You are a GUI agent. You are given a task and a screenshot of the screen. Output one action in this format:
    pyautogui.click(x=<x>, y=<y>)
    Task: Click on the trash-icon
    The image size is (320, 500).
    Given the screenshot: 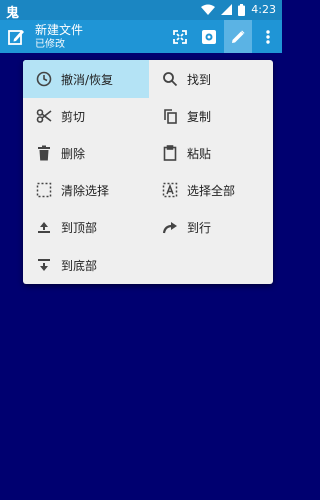 What is the action you would take?
    pyautogui.click(x=44, y=153)
    